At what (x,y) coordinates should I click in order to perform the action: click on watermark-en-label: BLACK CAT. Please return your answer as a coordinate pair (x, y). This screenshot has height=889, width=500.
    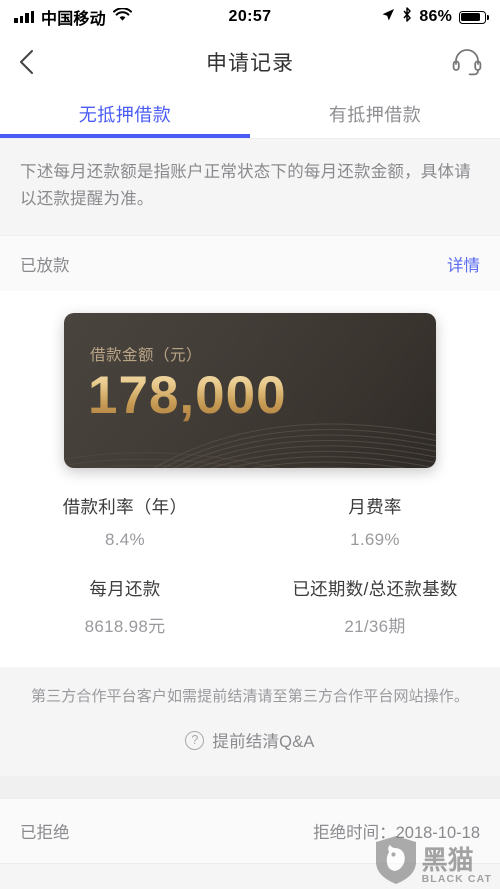
    Looking at the image, I should click on (456, 879).